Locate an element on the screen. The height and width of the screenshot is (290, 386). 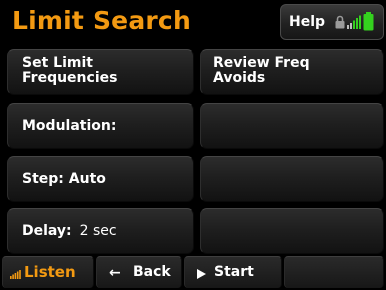
help-button-label: Help is located at coordinates (307, 22).